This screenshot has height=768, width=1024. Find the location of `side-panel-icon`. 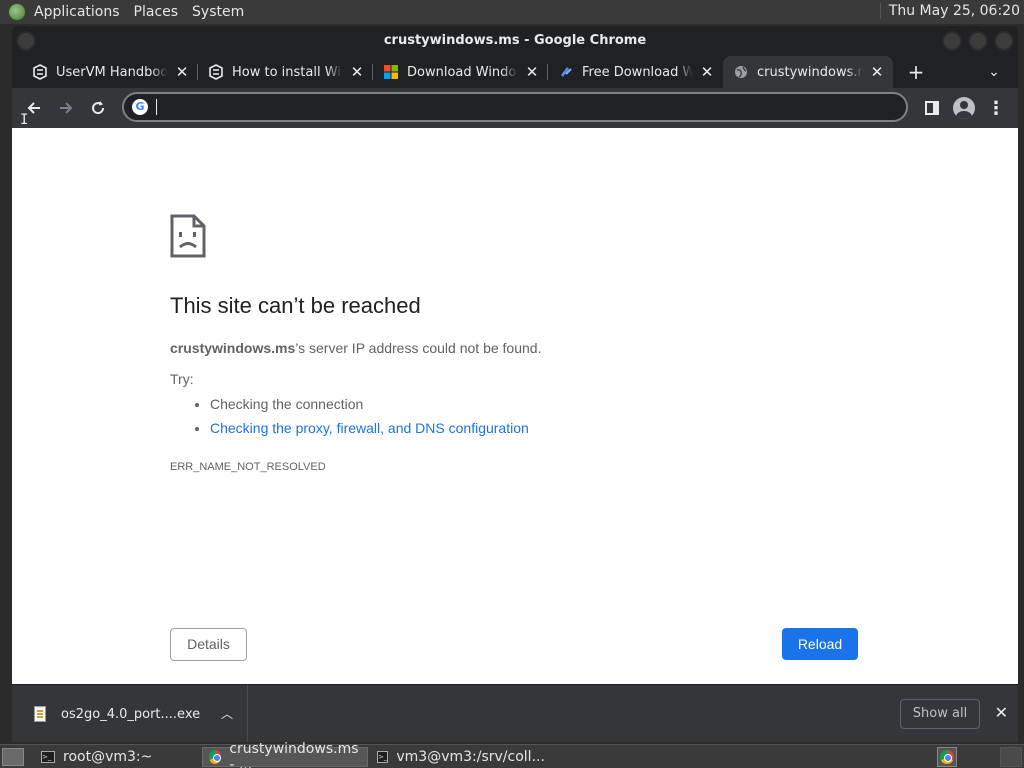

side-panel-icon is located at coordinates (932, 108).